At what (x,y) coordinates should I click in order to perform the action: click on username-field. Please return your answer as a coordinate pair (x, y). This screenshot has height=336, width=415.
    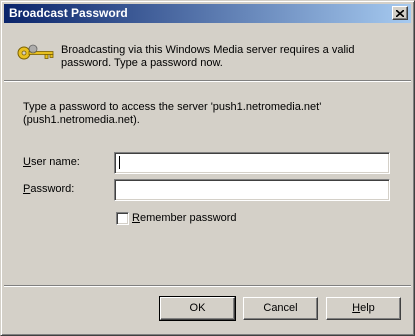
    Looking at the image, I should click on (252, 163).